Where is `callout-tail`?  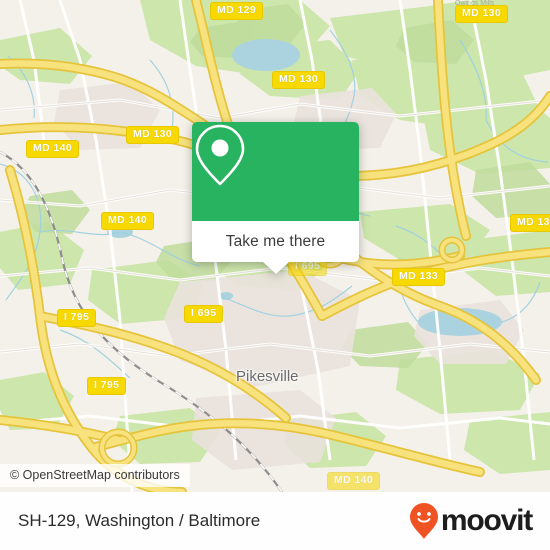
callout-tail is located at coordinates (275, 268).